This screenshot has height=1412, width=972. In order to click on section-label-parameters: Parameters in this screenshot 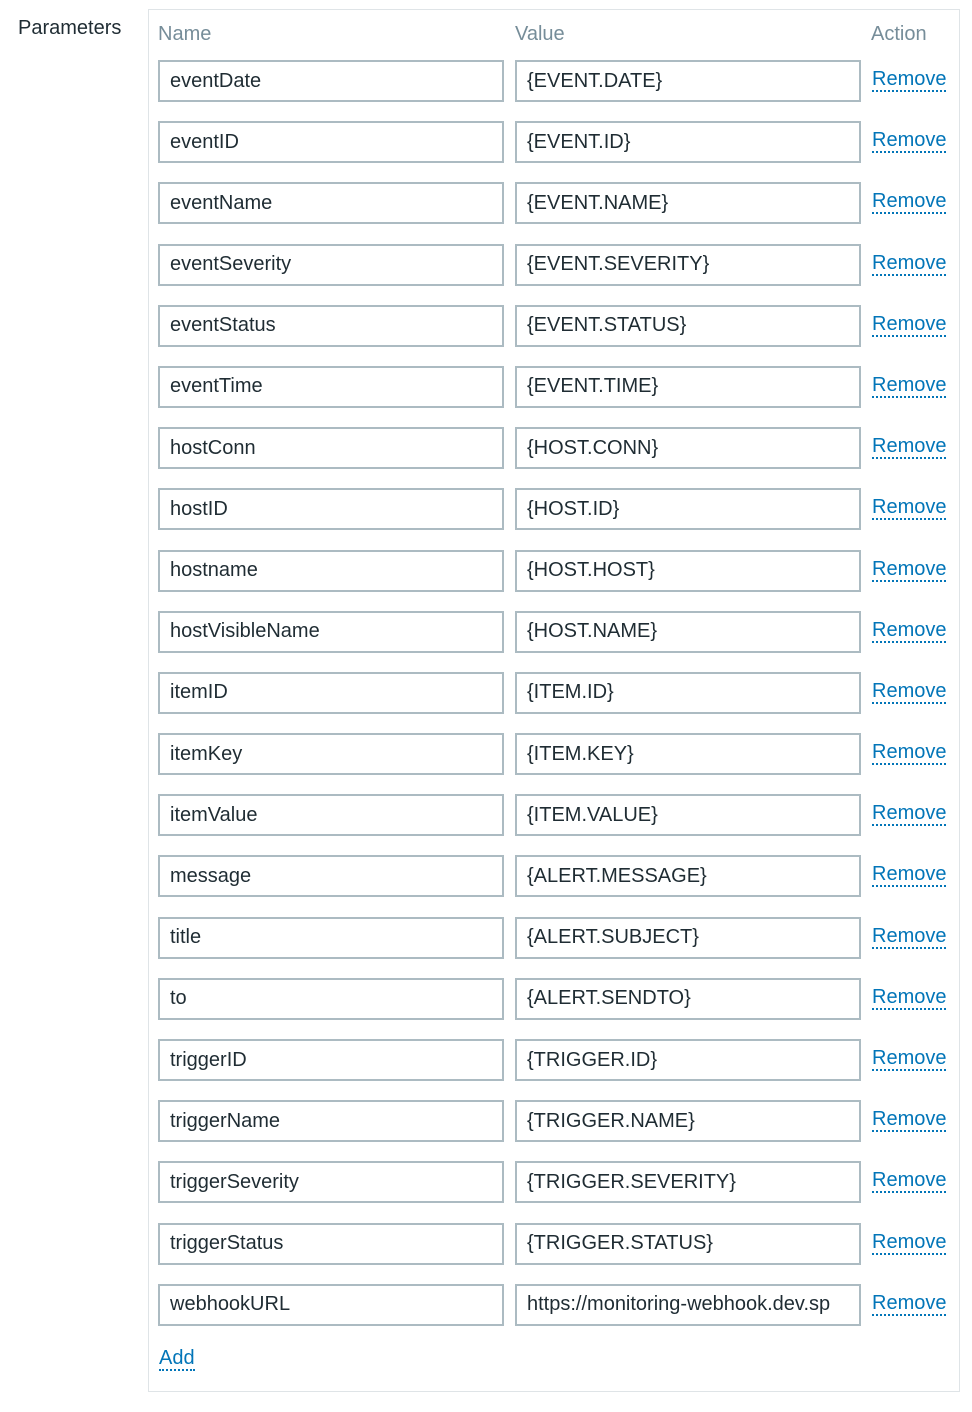, I will do `click(70, 28)`.